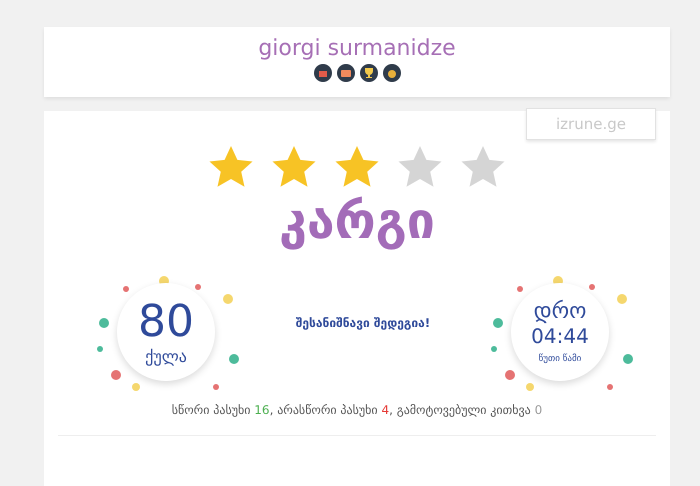 The height and width of the screenshot is (486, 700). Describe the element at coordinates (166, 321) in the screenshot. I see `score-value: 80` at that location.